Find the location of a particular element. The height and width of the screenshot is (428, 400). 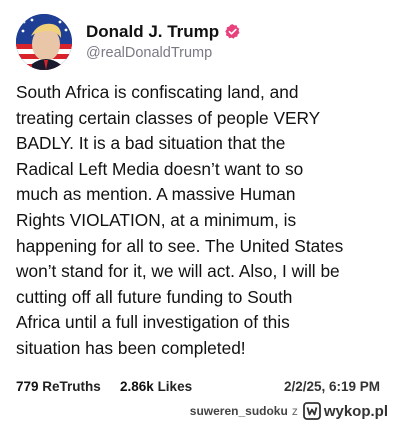

likes-count: 2.86k is located at coordinates (137, 386).